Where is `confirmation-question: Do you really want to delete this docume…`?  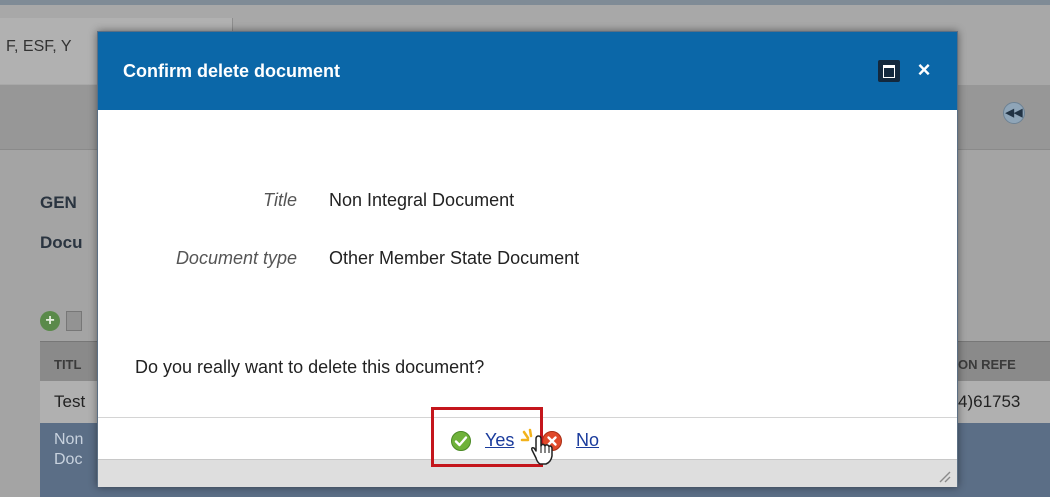
confirmation-question: Do you really want to delete this docume… is located at coordinates (310, 367).